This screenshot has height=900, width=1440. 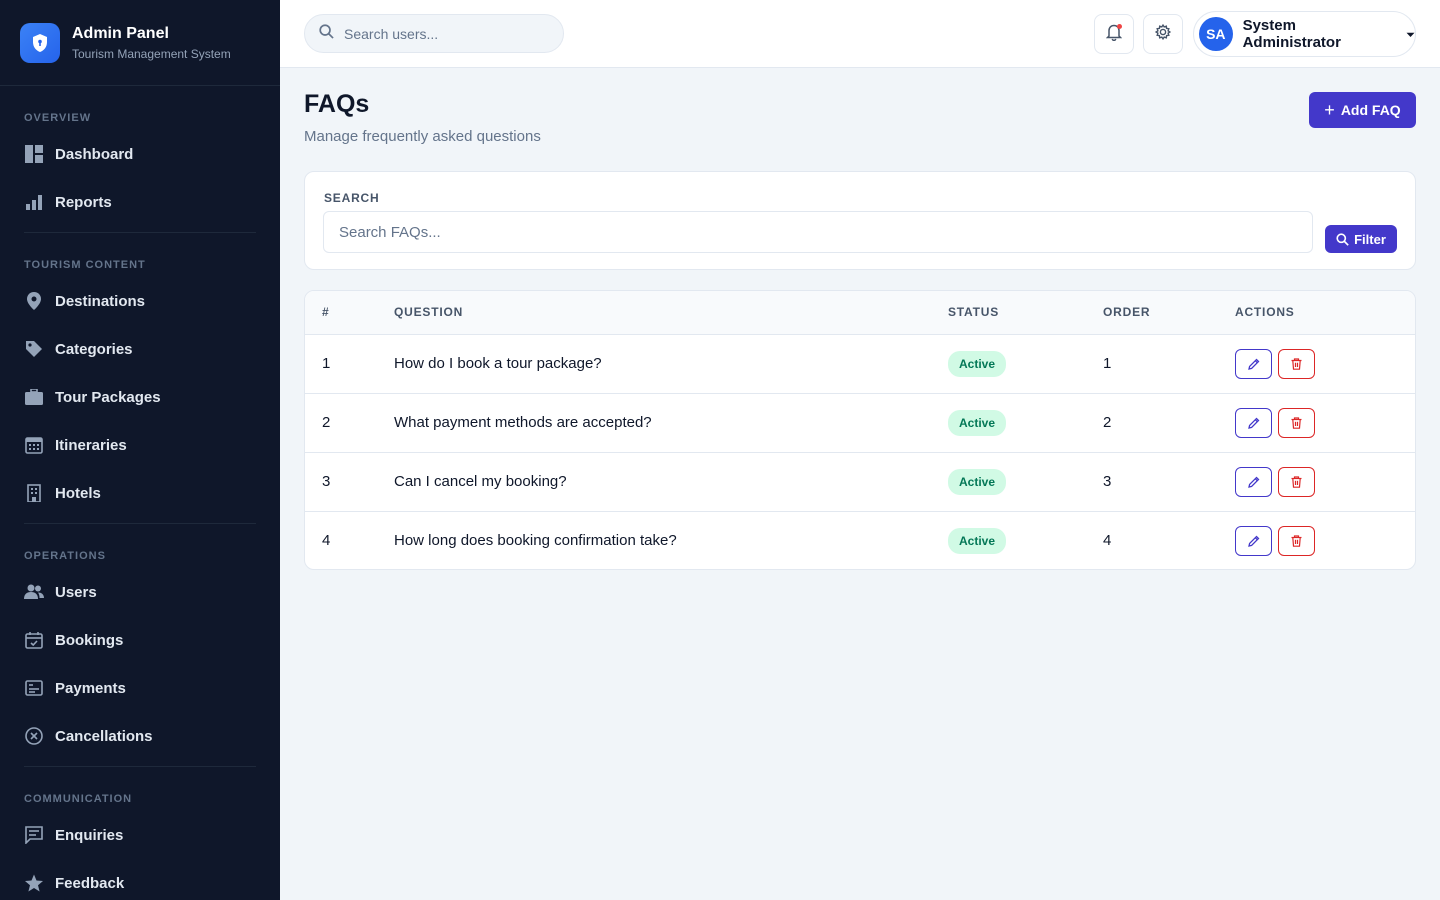 I want to click on table-header-row: # QUESTION STATUS ORDER ACTIONS, so click(x=860, y=313).